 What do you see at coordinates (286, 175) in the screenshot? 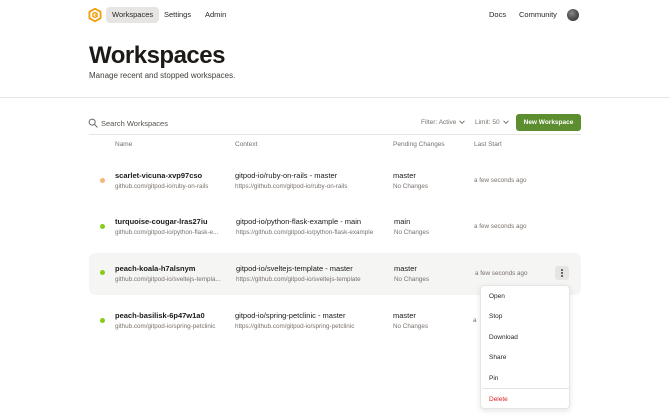
I see `workspace-context: gitpod-io/ruby-on-rails - master` at bounding box center [286, 175].